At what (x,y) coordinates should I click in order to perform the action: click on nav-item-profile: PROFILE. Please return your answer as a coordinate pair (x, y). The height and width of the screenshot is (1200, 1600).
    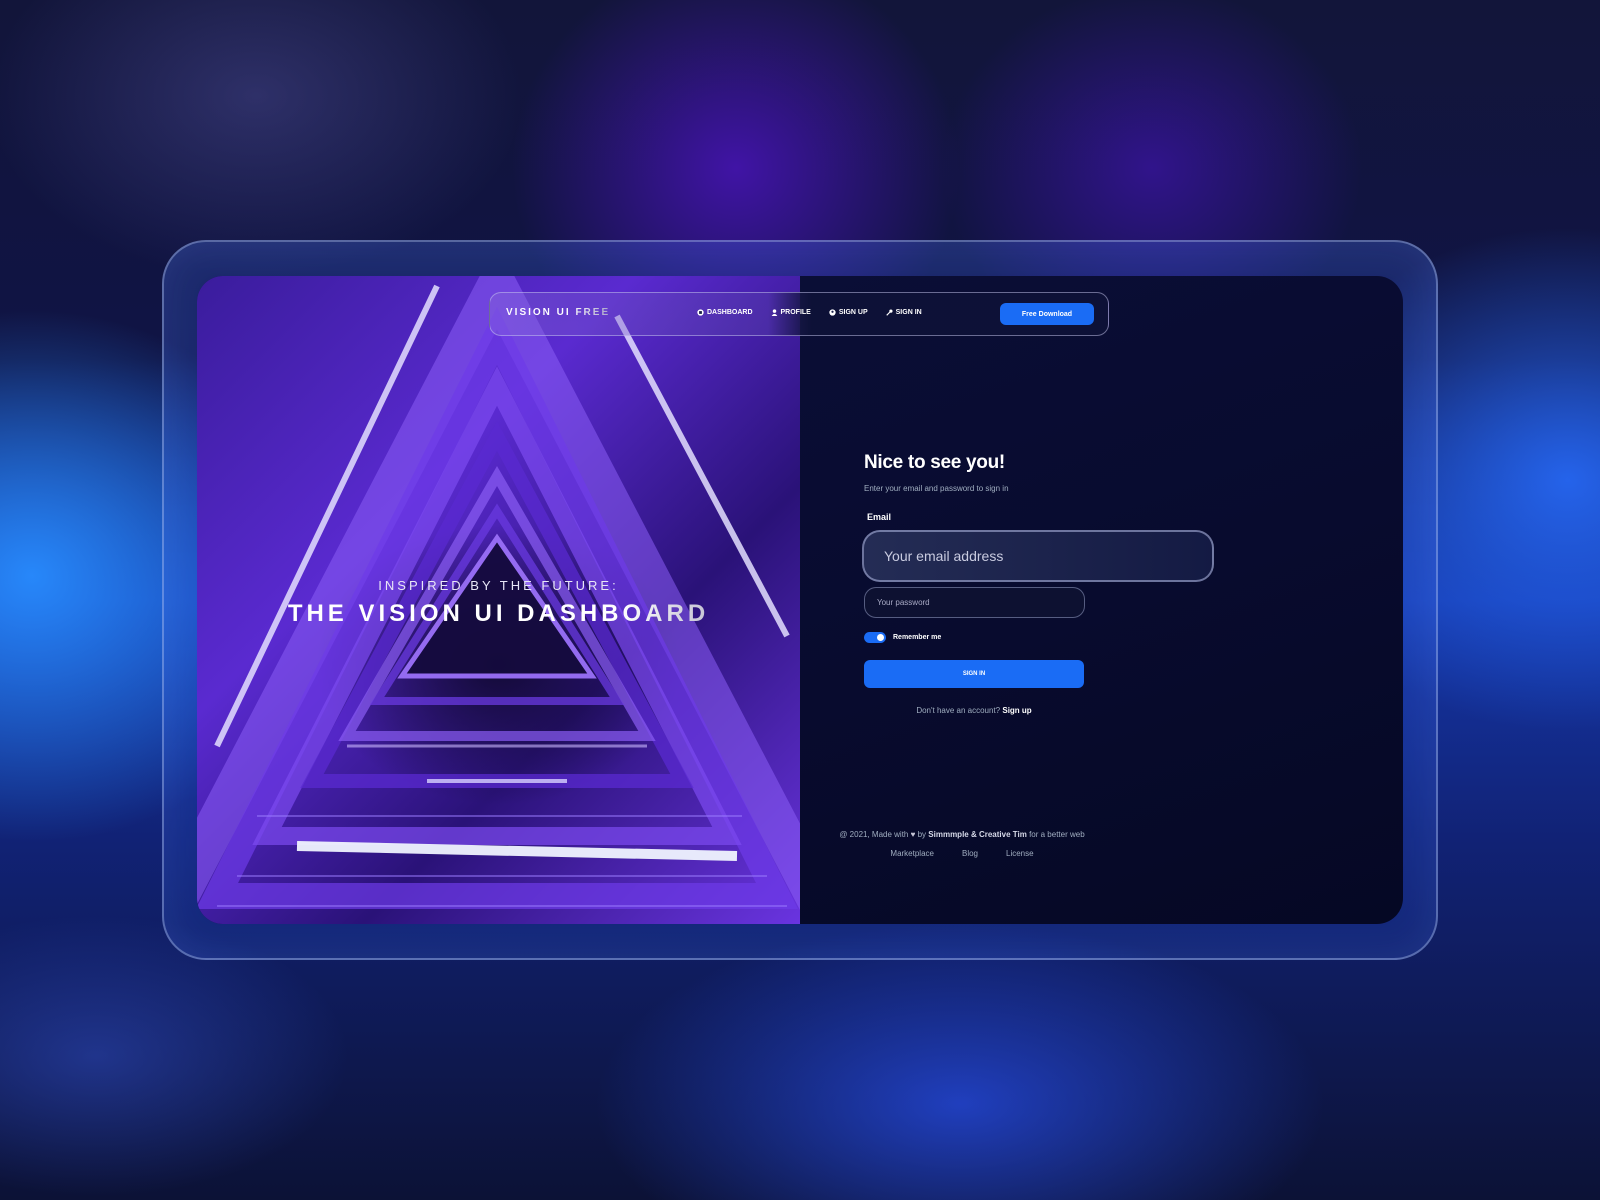
    Looking at the image, I should click on (791, 312).